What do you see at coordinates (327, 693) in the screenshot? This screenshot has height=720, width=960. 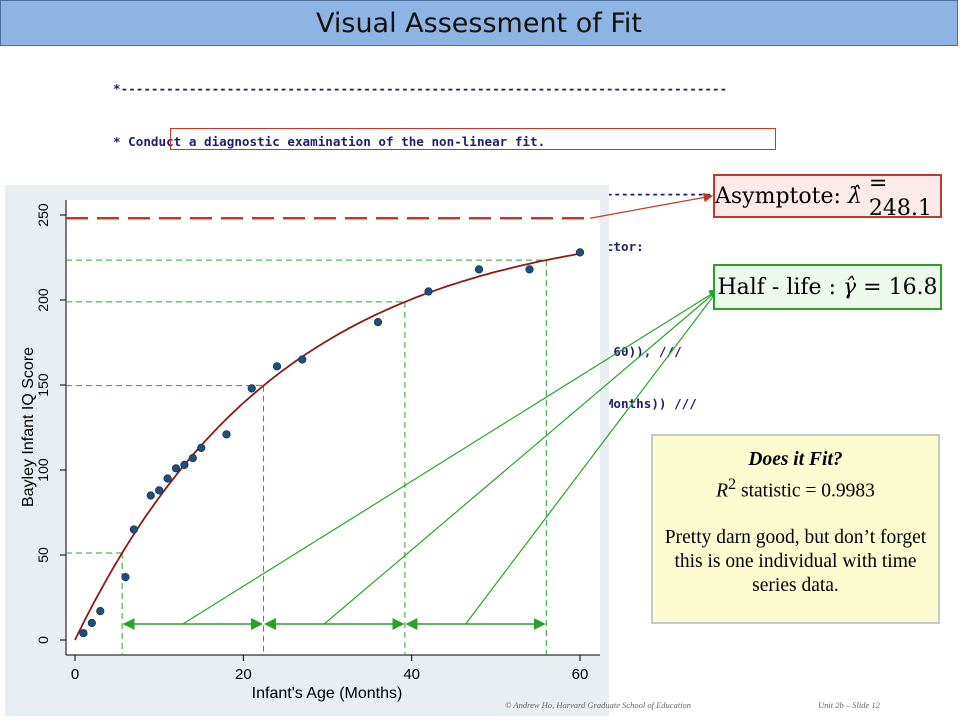 I see `x-axis-title: Infant's Age (Months)` at bounding box center [327, 693].